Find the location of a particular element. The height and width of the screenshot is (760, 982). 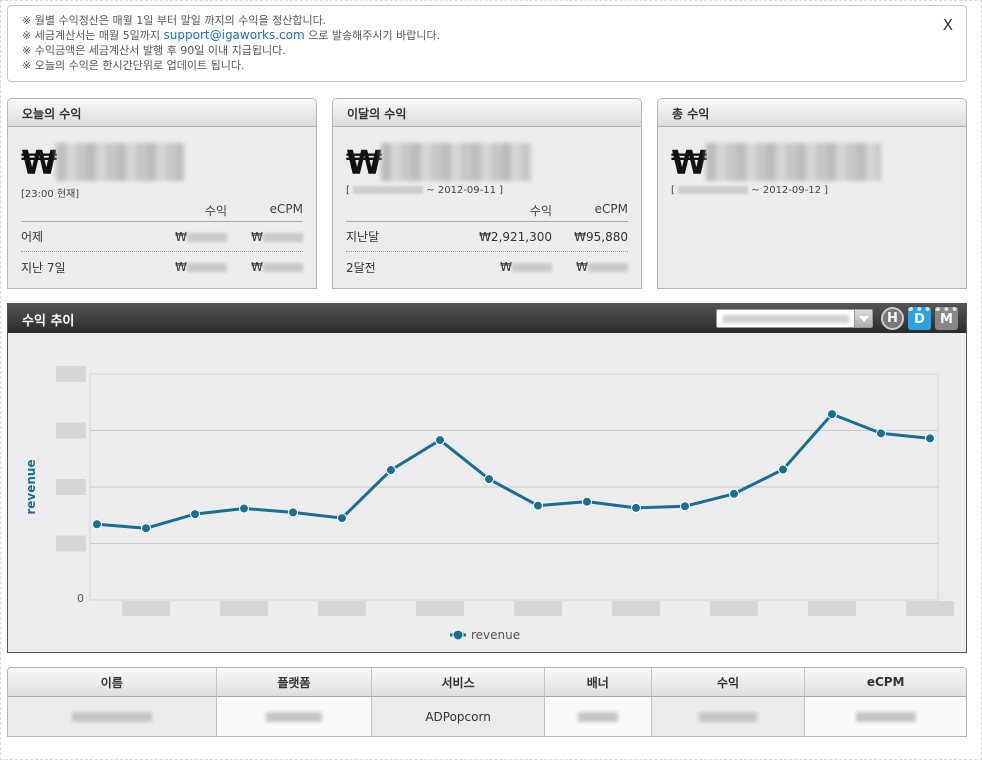

legend-label: revenue is located at coordinates (495, 635).